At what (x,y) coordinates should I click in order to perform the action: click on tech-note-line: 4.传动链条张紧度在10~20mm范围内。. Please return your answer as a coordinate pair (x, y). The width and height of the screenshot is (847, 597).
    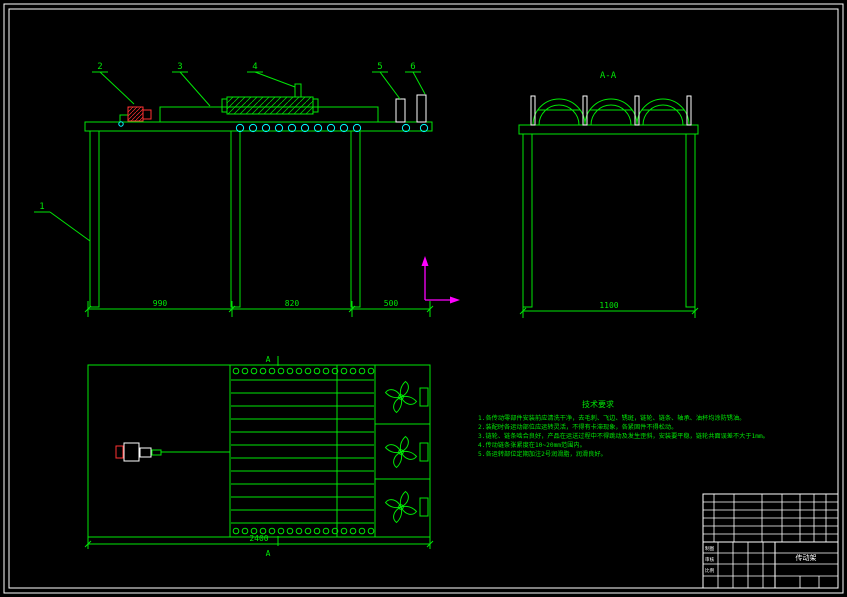
    Looking at the image, I should click on (532, 445).